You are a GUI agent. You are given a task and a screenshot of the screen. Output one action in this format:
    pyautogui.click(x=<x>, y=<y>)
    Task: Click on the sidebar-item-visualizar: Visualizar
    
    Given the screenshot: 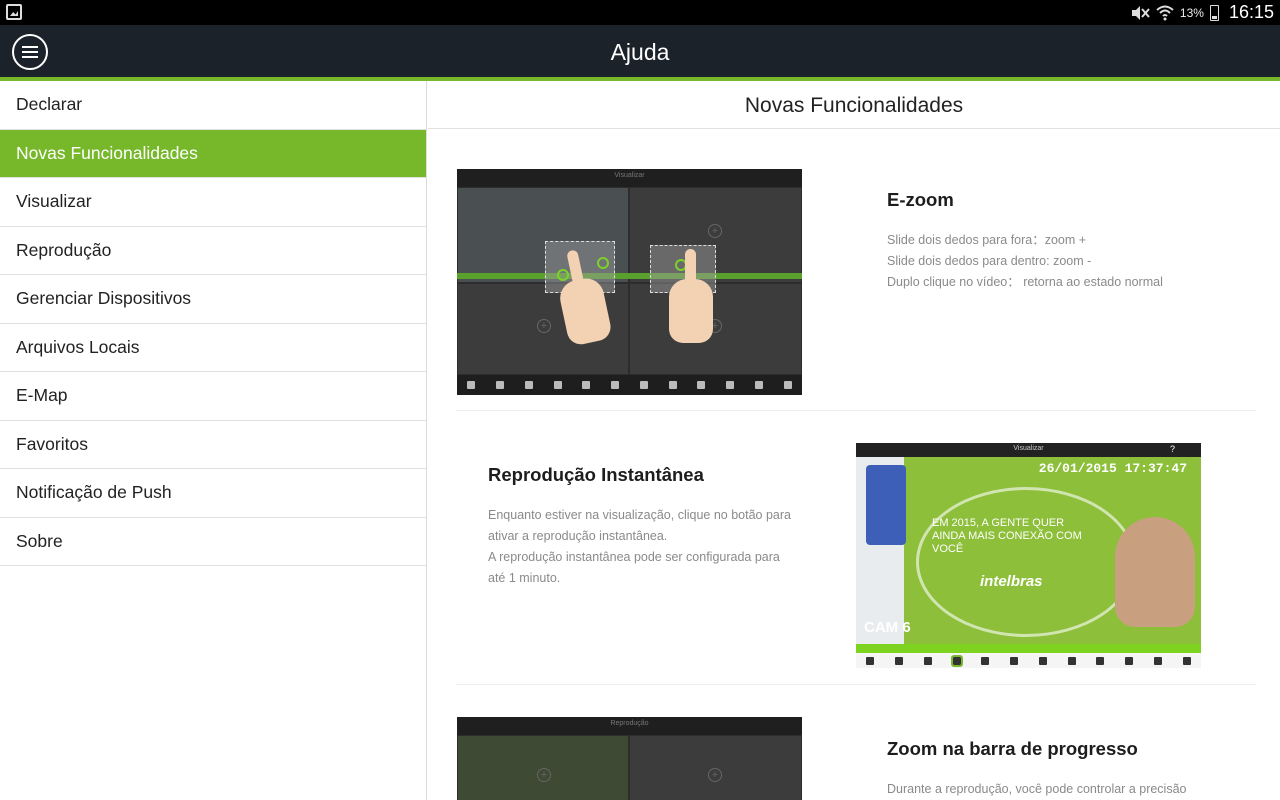 What is the action you would take?
    pyautogui.click(x=213, y=202)
    